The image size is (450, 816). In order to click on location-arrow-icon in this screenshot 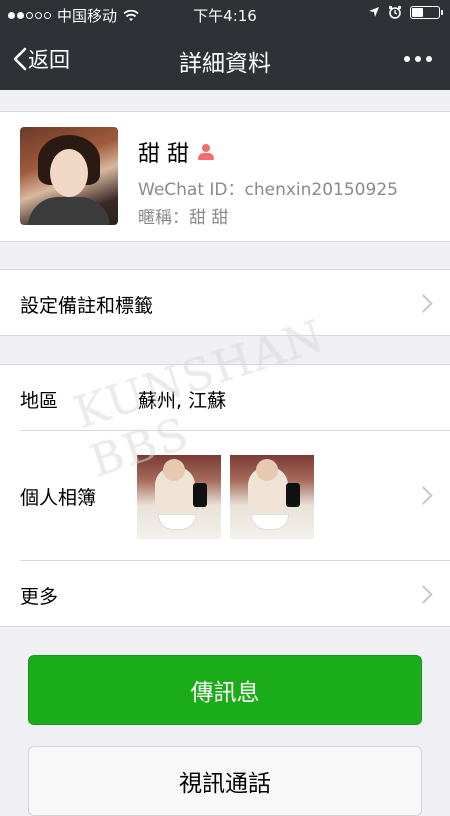, I will do `click(374, 12)`.